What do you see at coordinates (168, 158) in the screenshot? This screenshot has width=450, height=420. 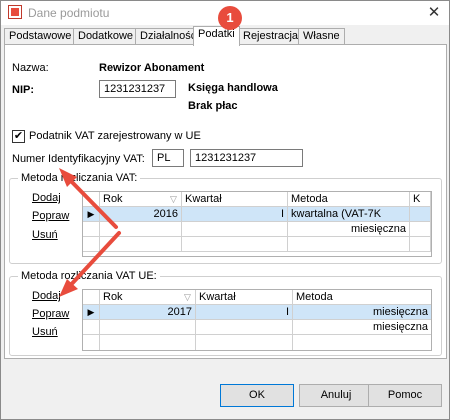 I see `vat-country-field: PL` at bounding box center [168, 158].